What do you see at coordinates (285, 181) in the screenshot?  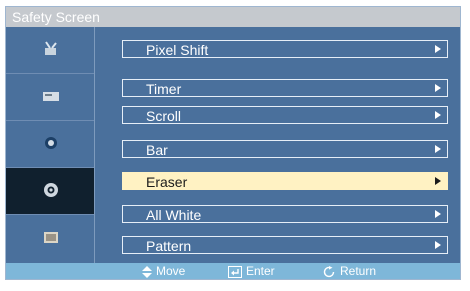 I see `menu-item-eraser: Eraser` at bounding box center [285, 181].